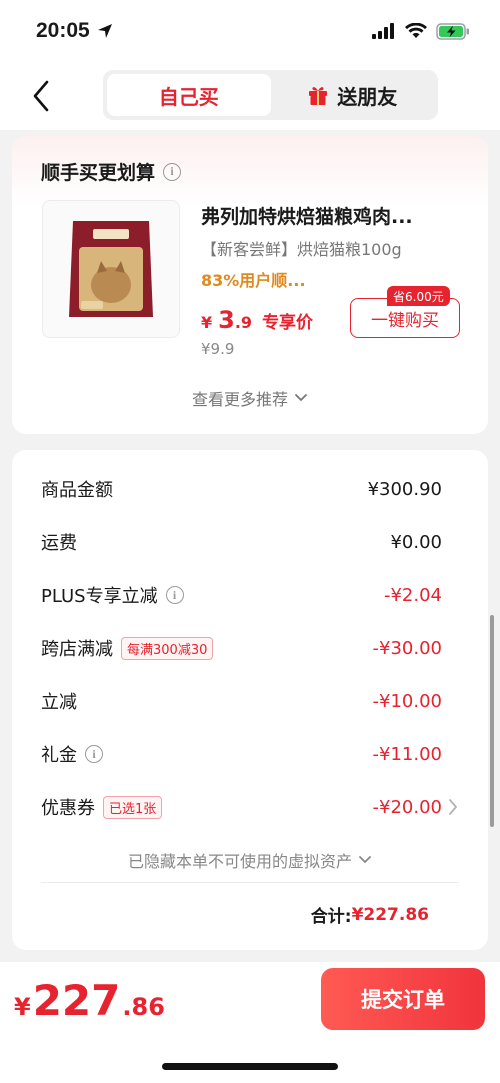  Describe the element at coordinates (99, 596) in the screenshot. I see `row-label: PLUS专享立减` at that location.